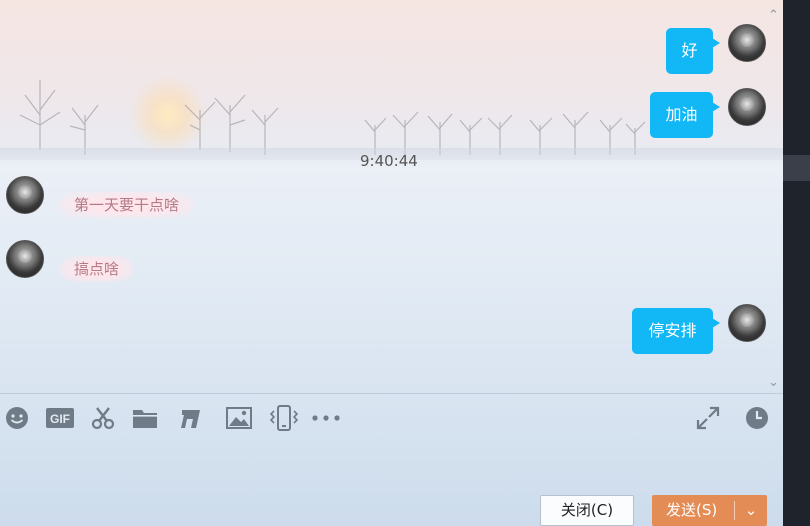 The height and width of the screenshot is (526, 810). What do you see at coordinates (692, 510) in the screenshot?
I see `send-button-label: 发送(S)` at bounding box center [692, 510].